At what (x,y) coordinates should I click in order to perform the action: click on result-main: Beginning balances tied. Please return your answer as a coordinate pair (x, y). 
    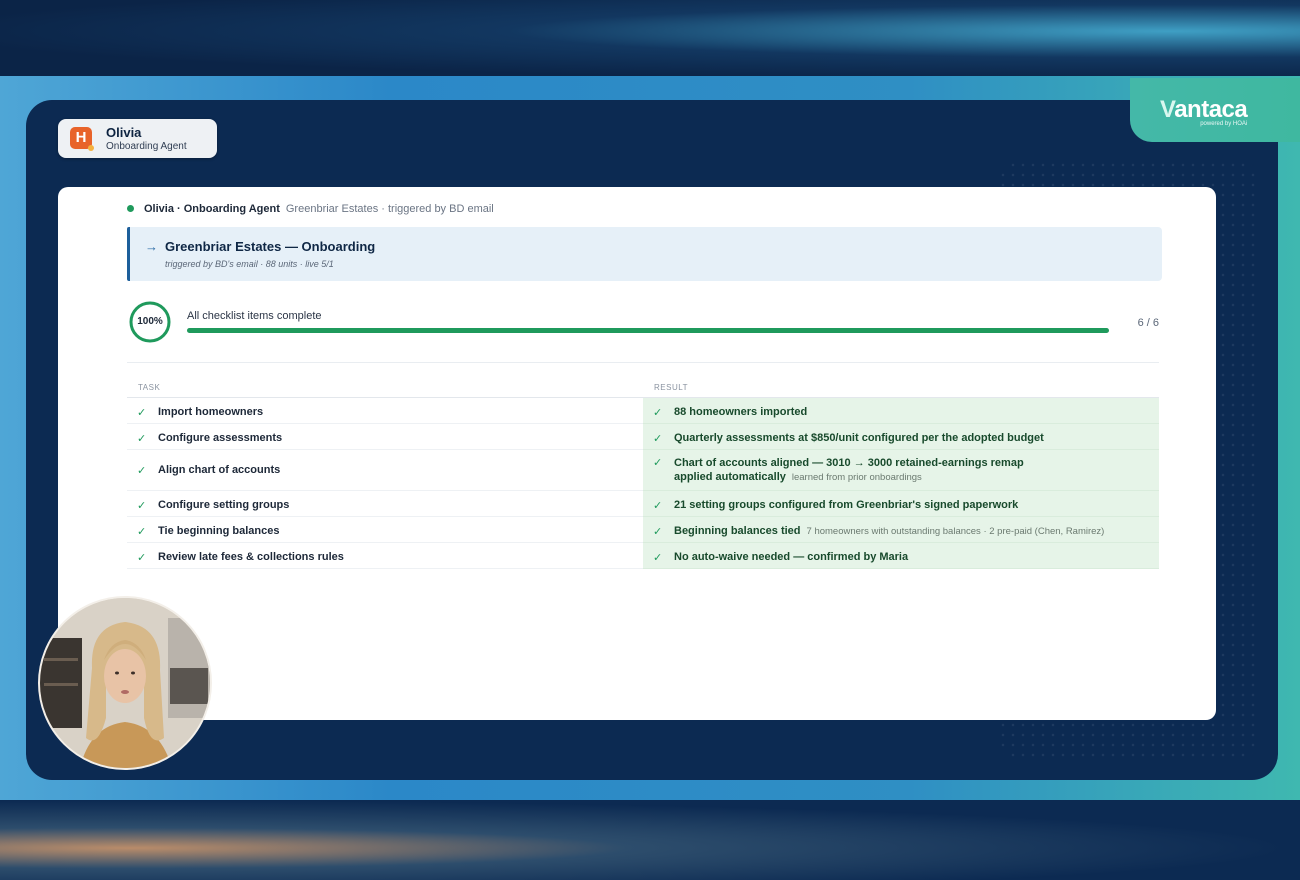
    Looking at the image, I should click on (737, 531).